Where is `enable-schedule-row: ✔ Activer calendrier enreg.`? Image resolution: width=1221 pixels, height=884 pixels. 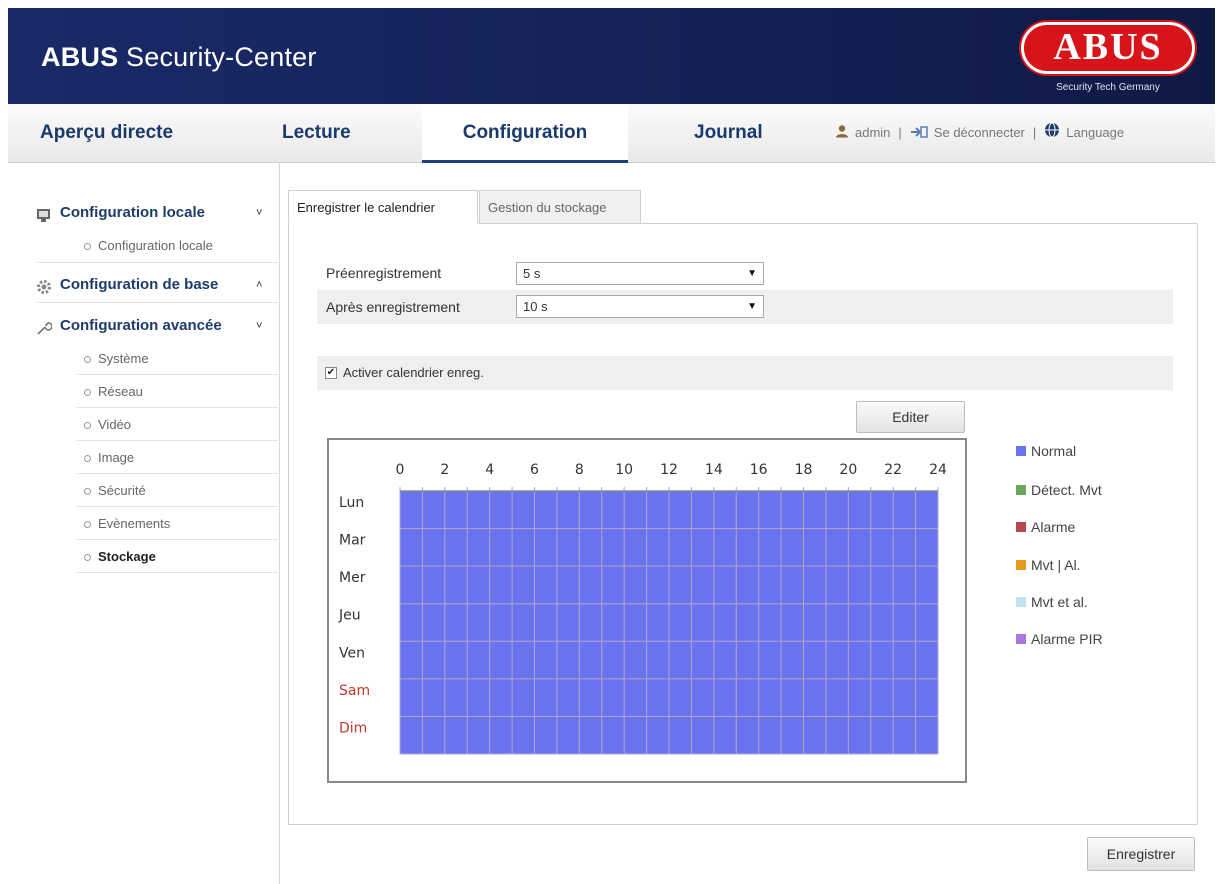 enable-schedule-row: ✔ Activer calendrier enreg. is located at coordinates (745, 373).